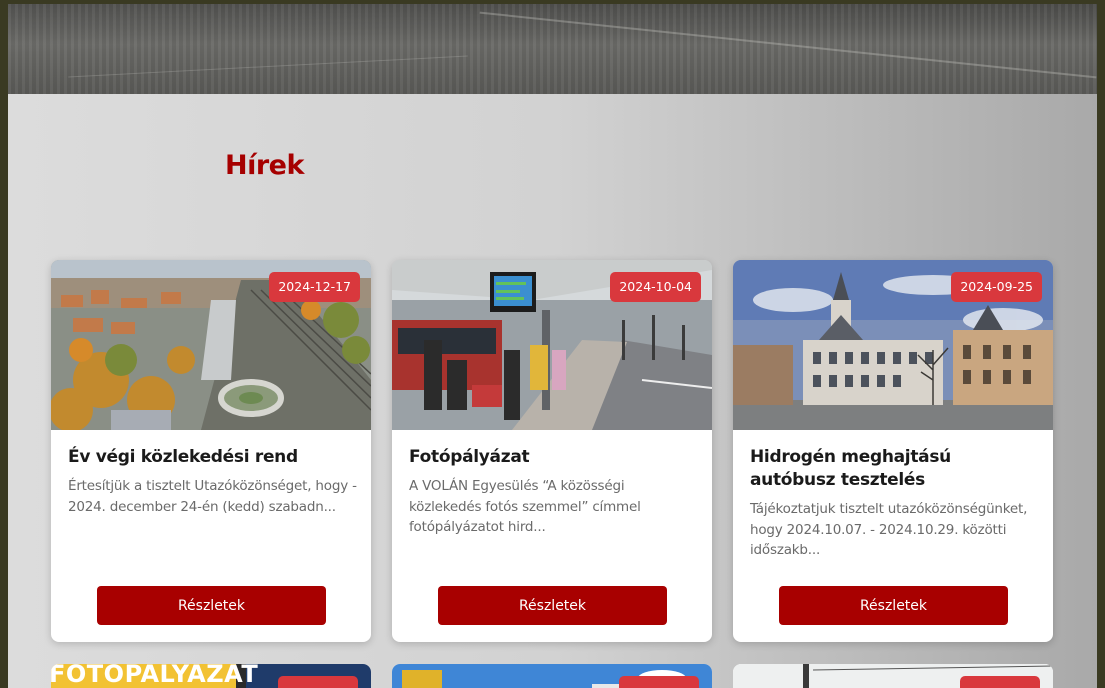  Describe the element at coordinates (552, 49) in the screenshot. I see `hero-banner-image` at that location.